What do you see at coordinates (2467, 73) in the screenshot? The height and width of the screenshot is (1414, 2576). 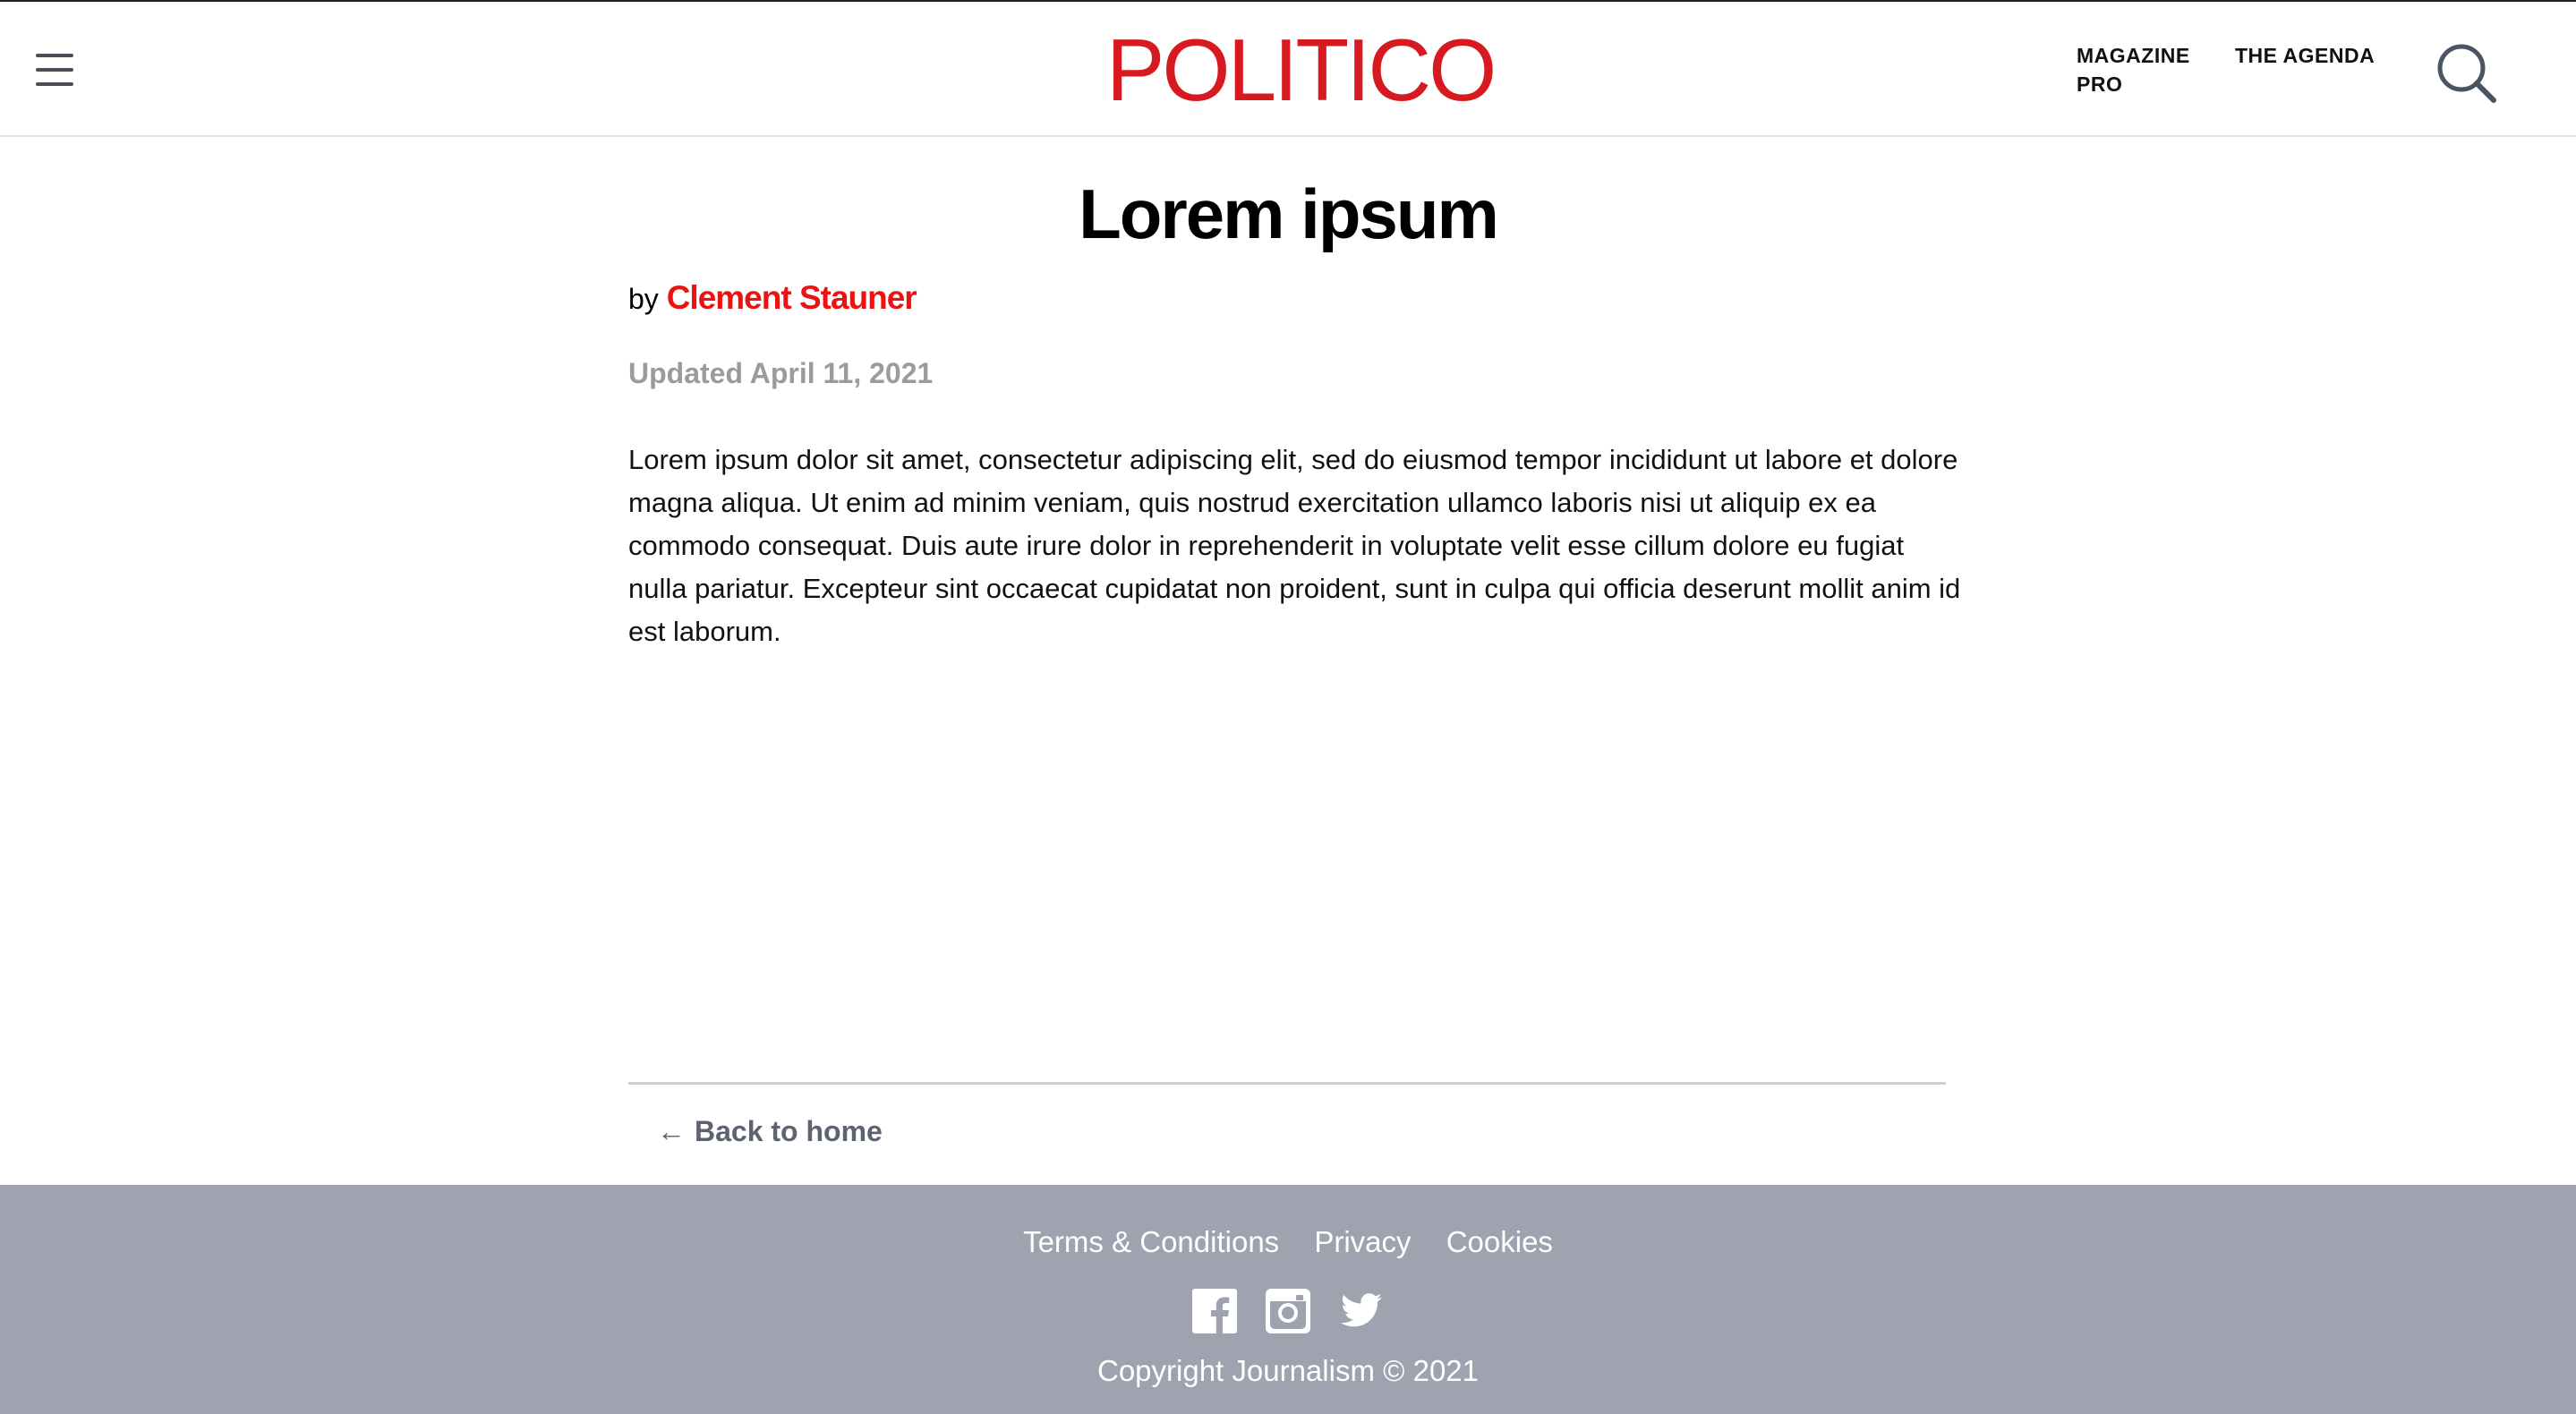 I see `search-icon` at bounding box center [2467, 73].